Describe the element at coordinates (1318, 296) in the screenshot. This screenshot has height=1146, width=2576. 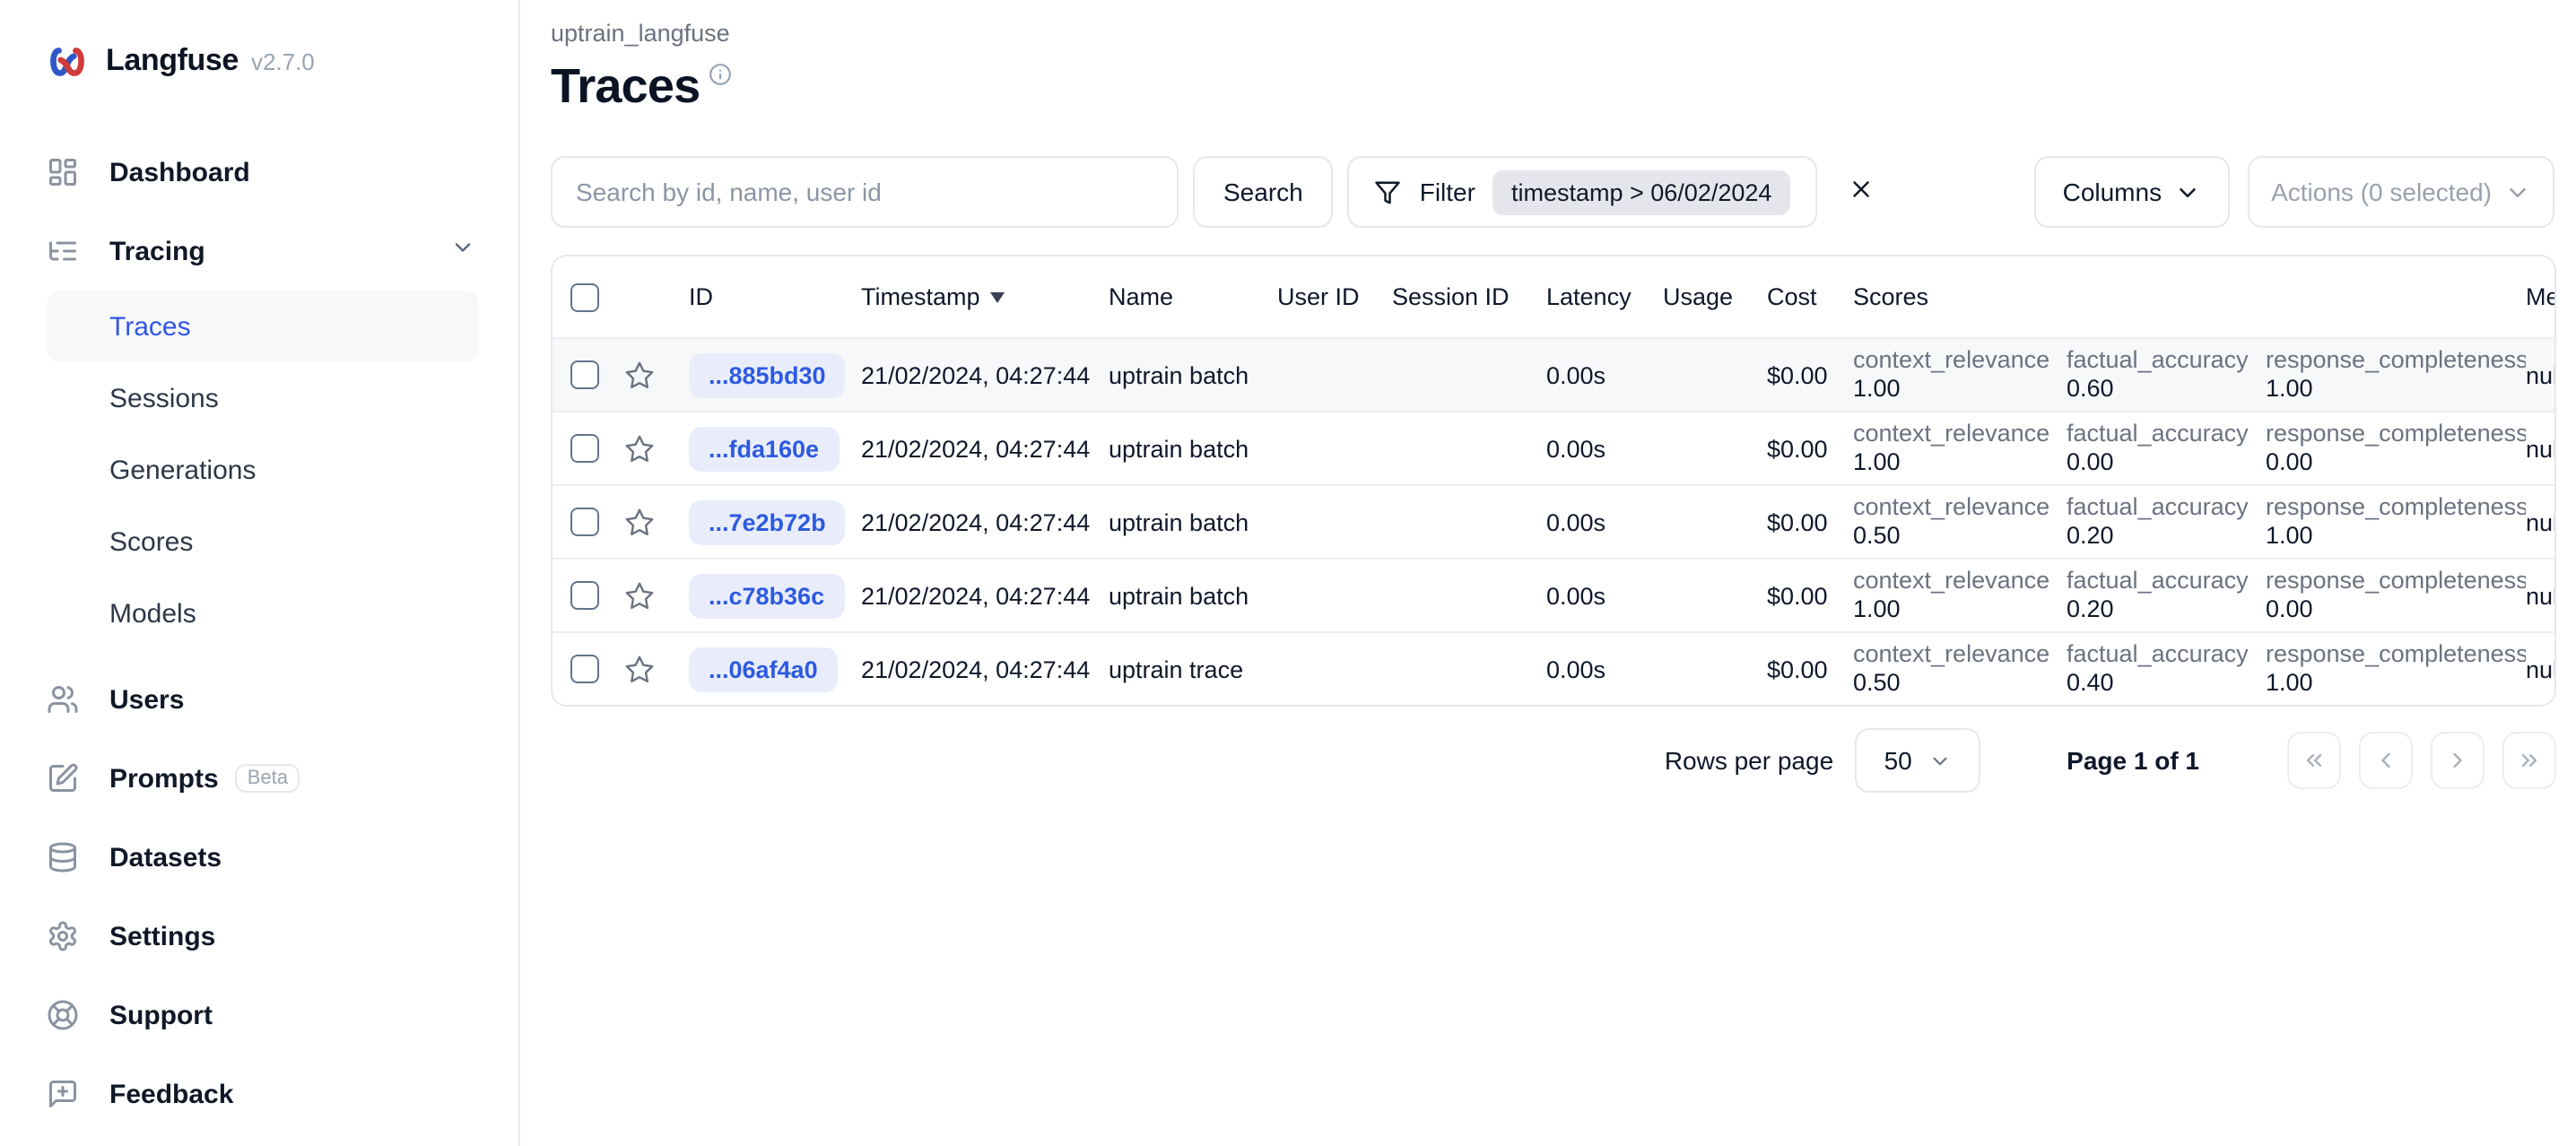
I see `column-header-user-id: User ID` at that location.